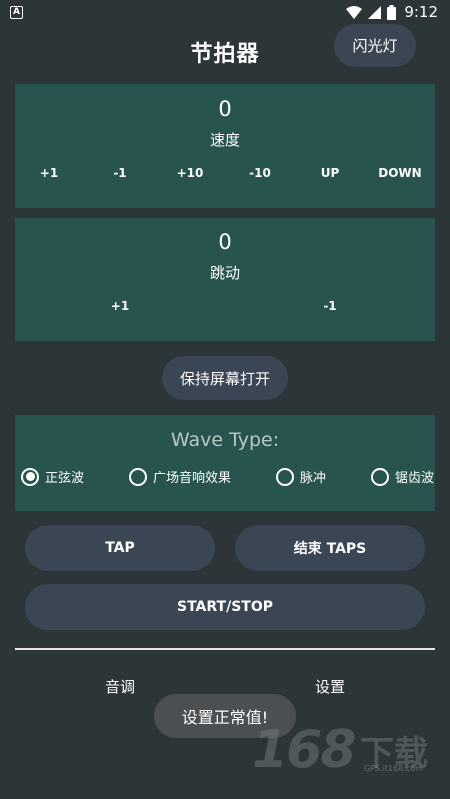  What do you see at coordinates (120, 548) in the screenshot?
I see `tap-button: TAP` at bounding box center [120, 548].